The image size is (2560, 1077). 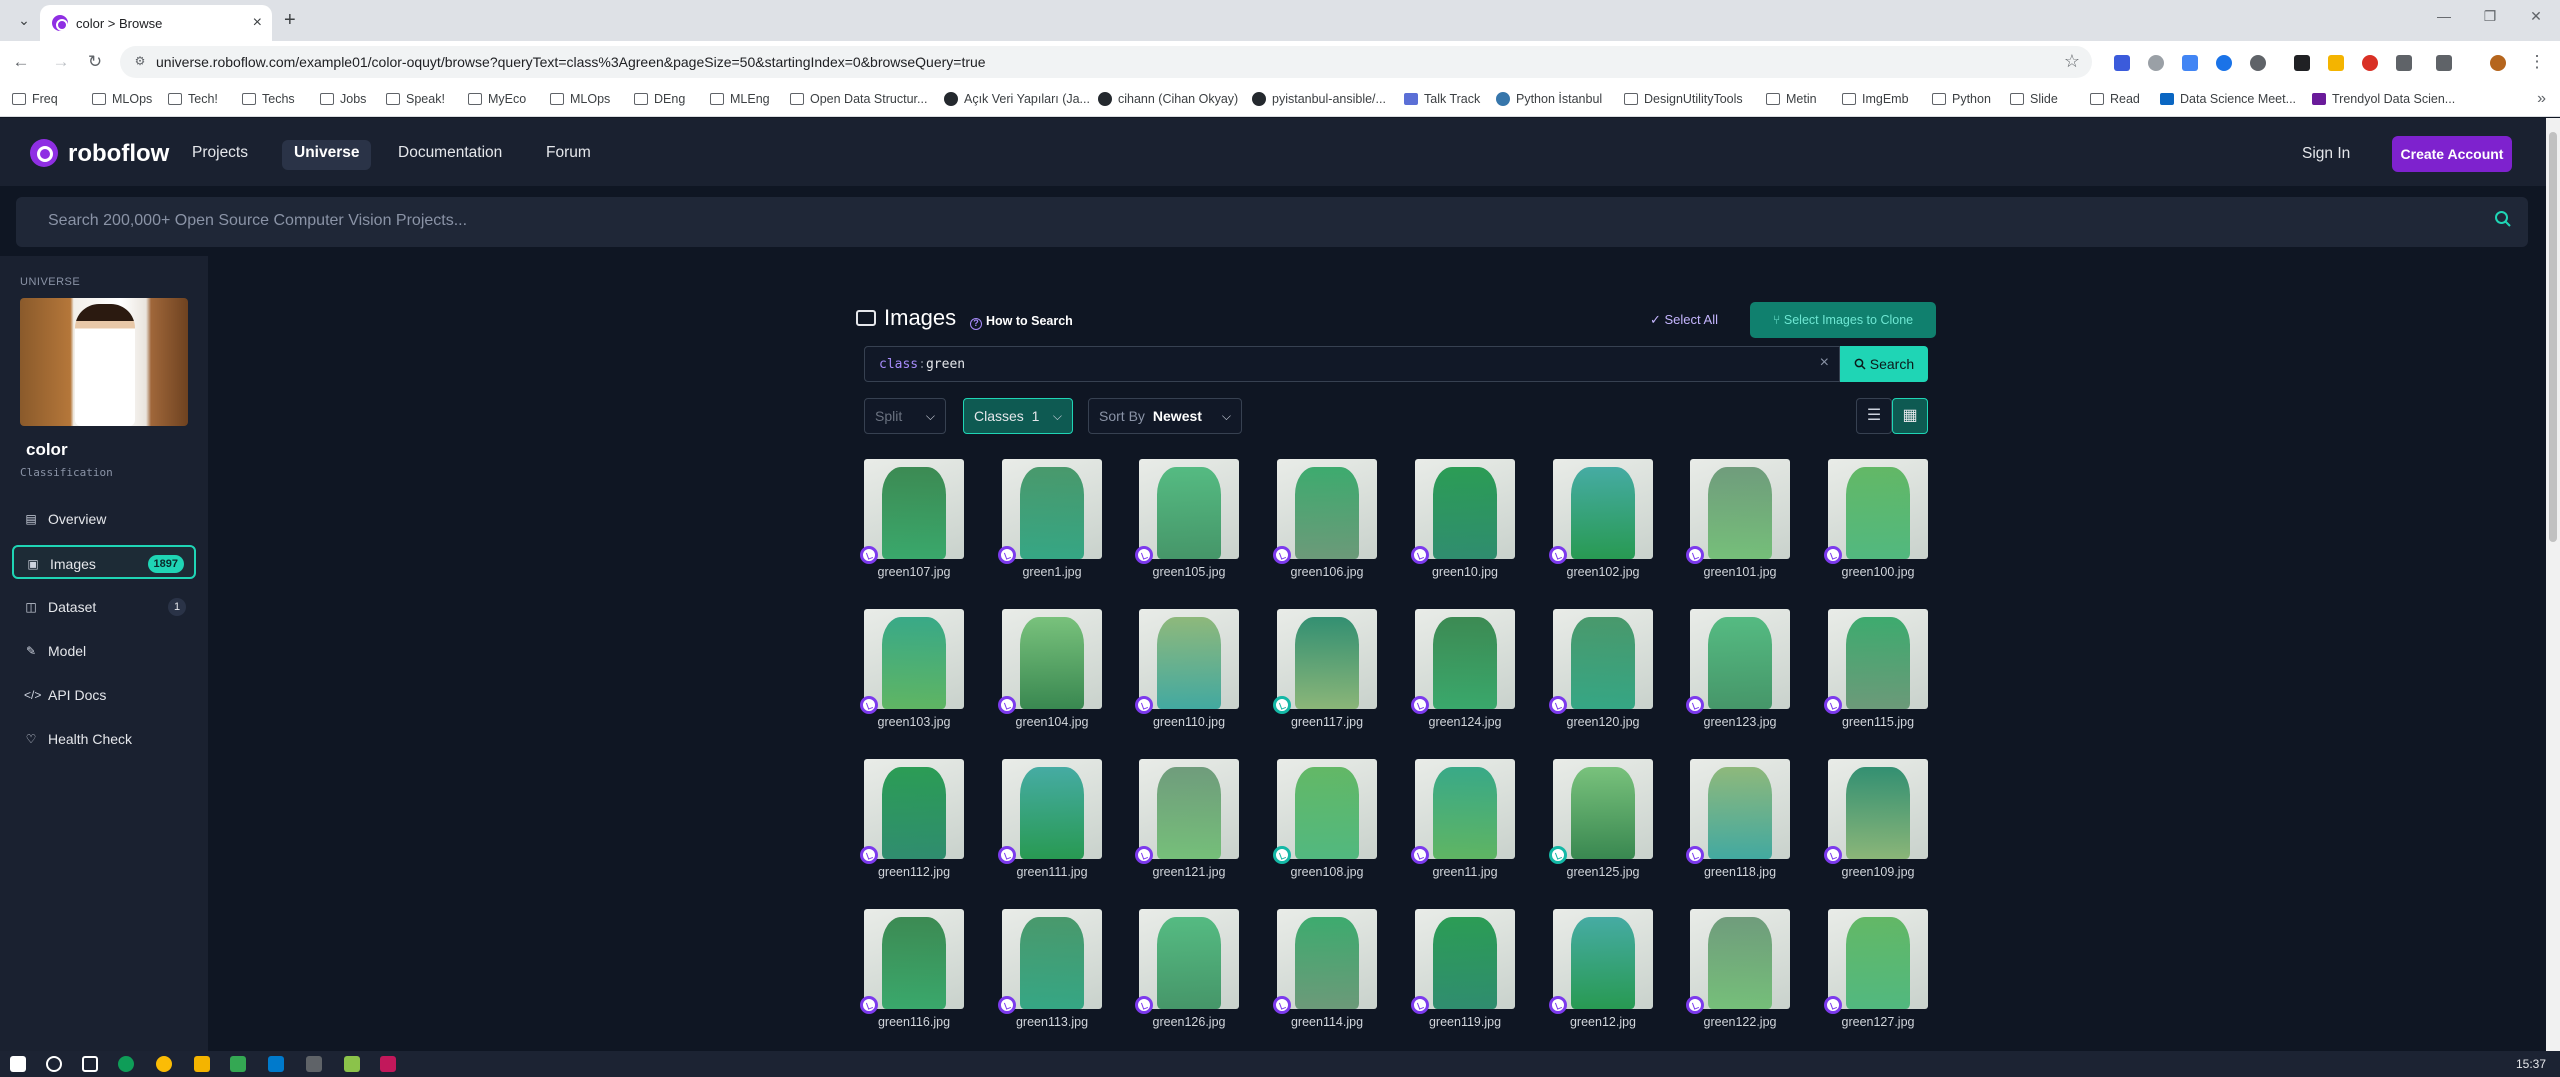 I want to click on forward-icon: →, so click(x=61, y=62).